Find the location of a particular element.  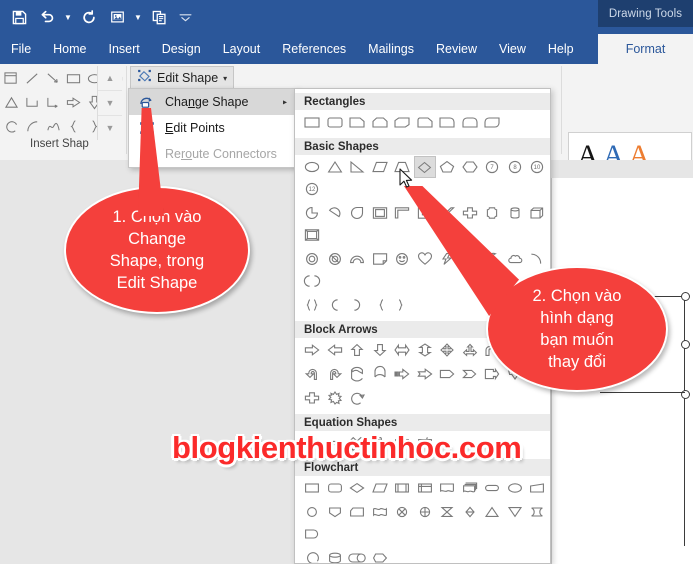

flowchart-punched-tape is located at coordinates (380, 512).